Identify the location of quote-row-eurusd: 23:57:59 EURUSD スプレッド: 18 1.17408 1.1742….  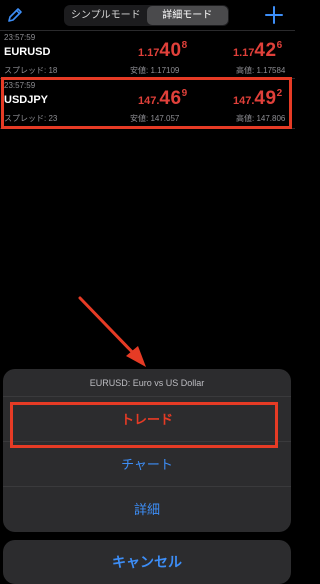
(147, 54).